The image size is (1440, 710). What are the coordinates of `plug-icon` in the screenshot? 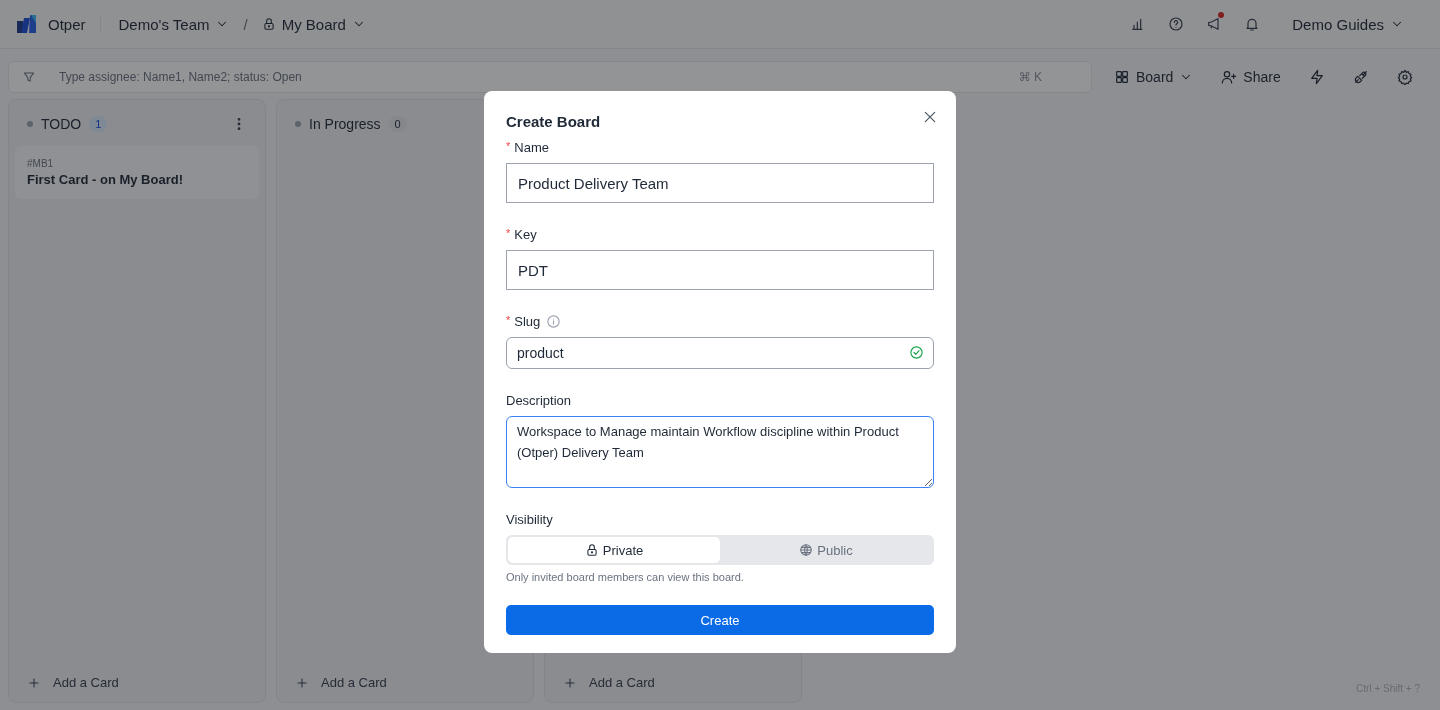 It's located at (1360, 77).